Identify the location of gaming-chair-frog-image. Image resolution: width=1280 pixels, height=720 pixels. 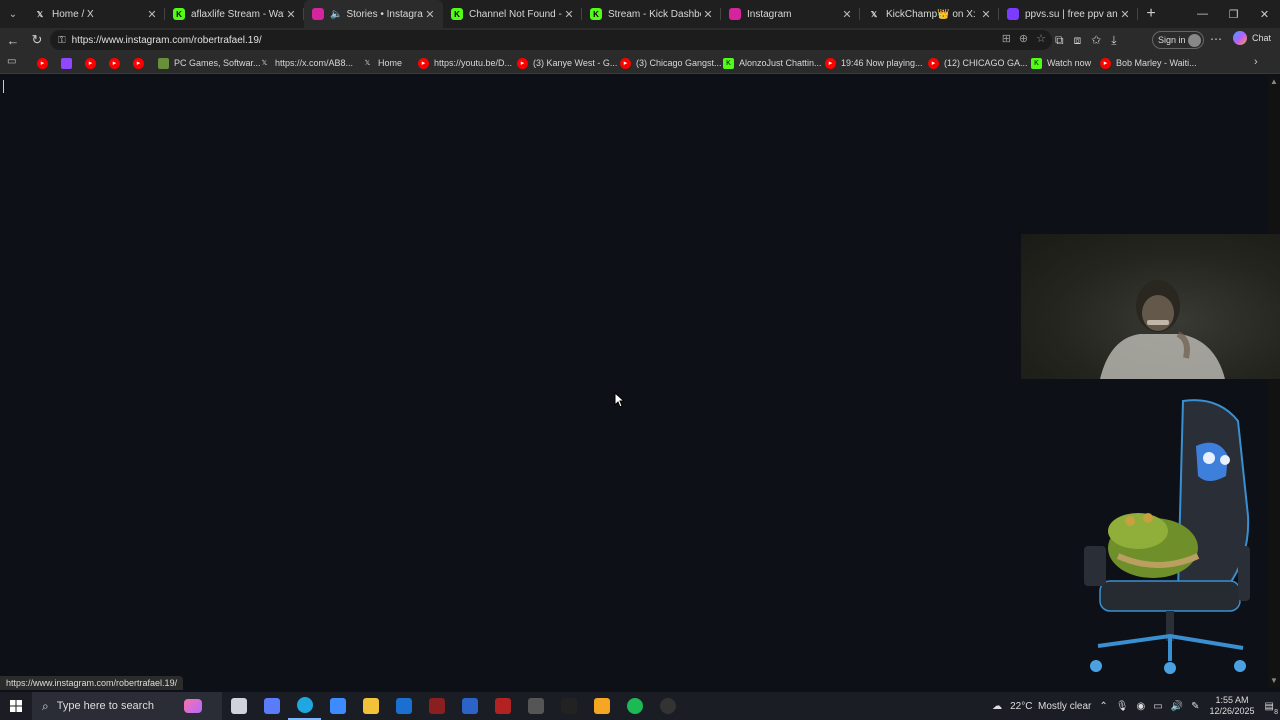
(1167, 536).